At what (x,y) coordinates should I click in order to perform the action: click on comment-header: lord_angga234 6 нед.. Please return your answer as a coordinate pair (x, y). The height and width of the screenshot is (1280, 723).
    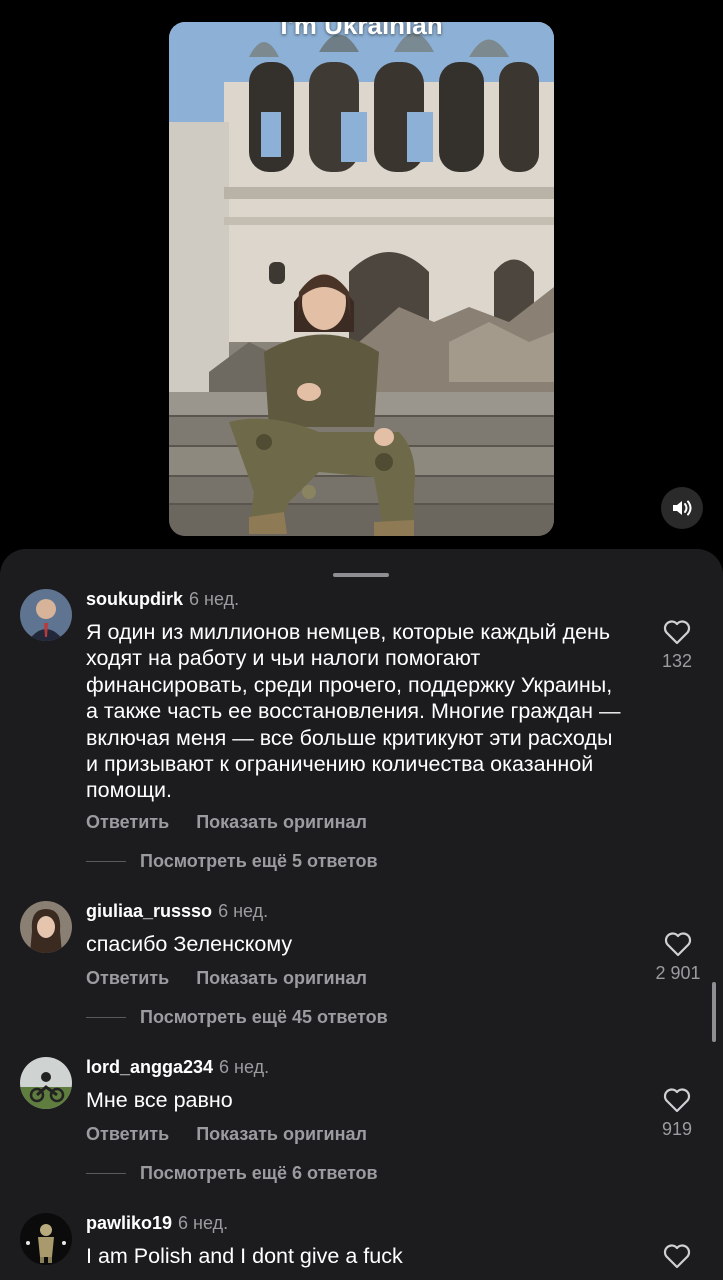
    Looking at the image, I should click on (177, 1069).